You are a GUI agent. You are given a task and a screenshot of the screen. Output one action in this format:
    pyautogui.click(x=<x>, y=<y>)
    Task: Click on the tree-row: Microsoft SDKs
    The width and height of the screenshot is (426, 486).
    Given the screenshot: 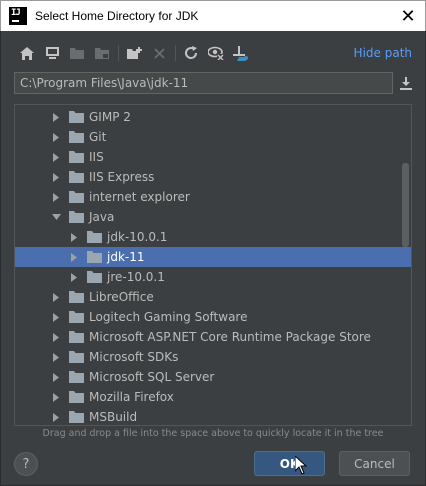 What is the action you would take?
    pyautogui.click(x=213, y=357)
    